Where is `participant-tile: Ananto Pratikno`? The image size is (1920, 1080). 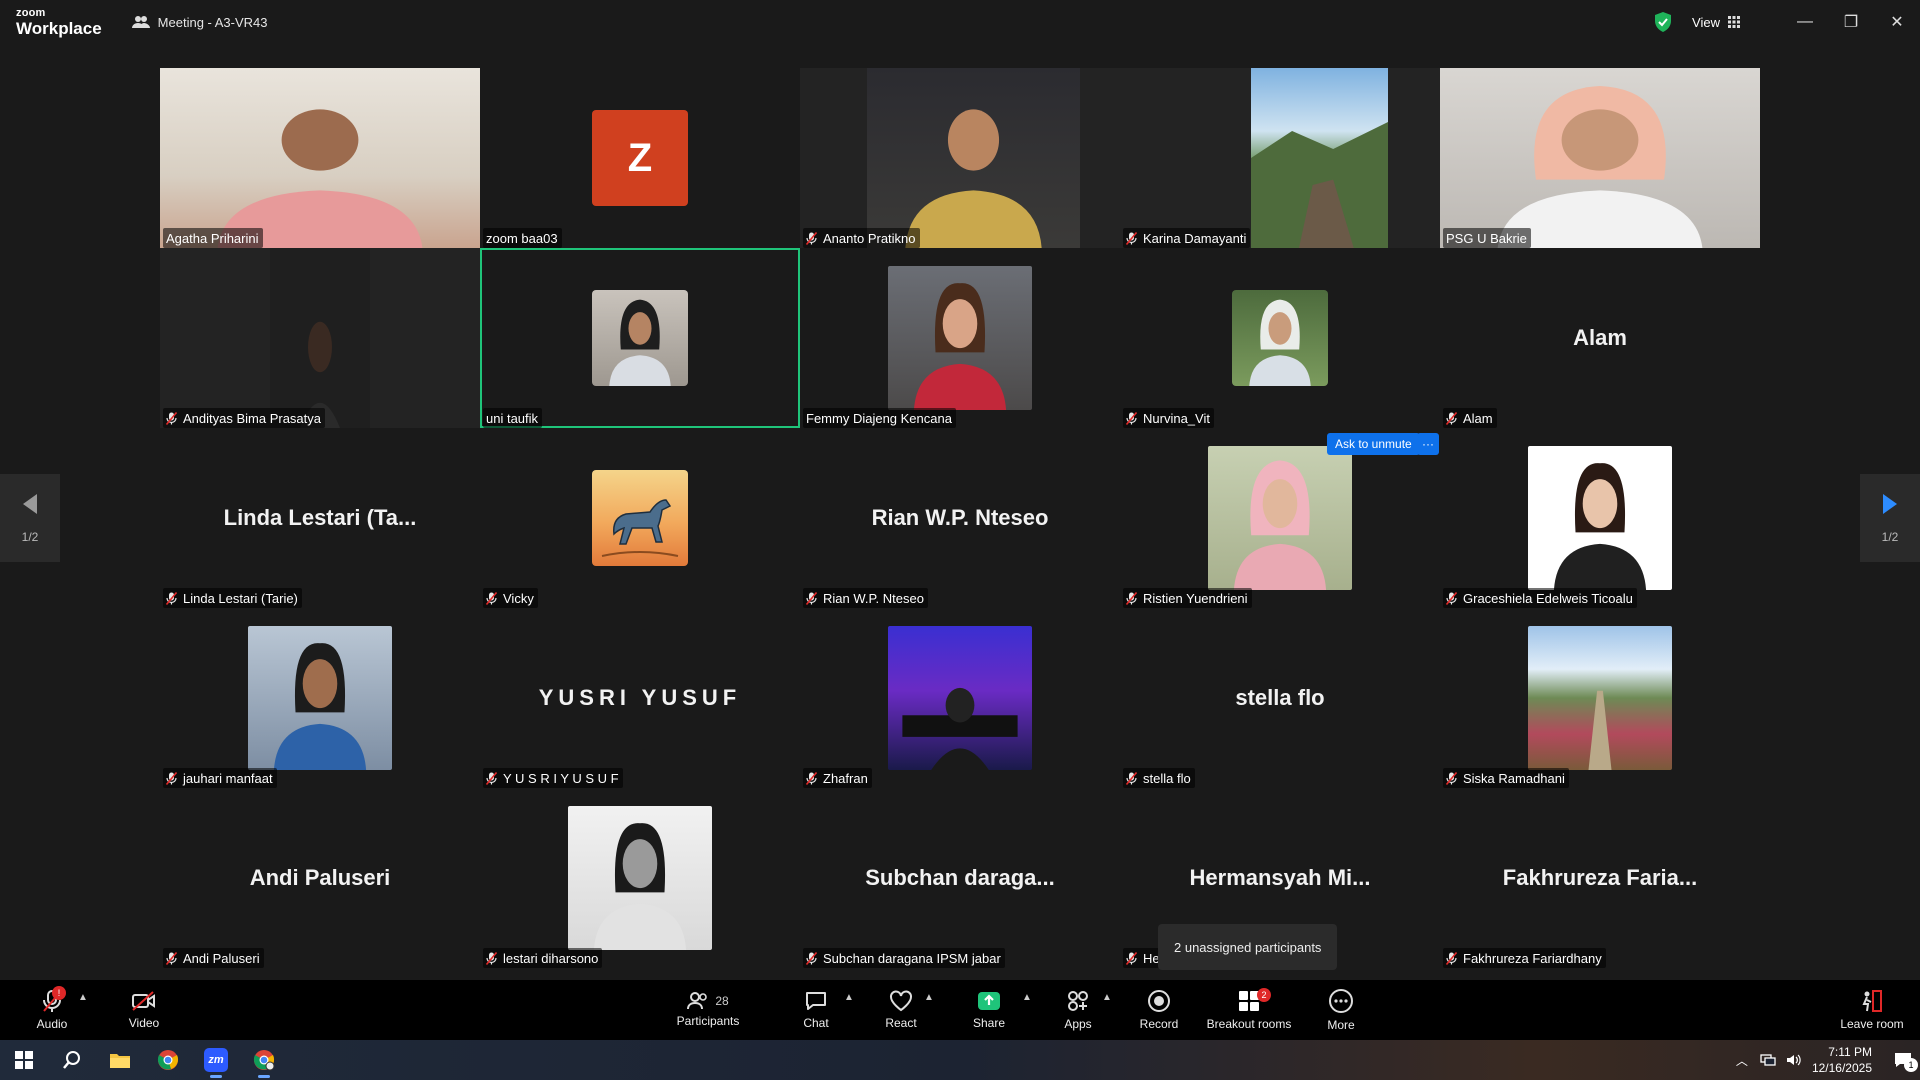
participant-tile: Ananto Pratikno is located at coordinates (960, 158).